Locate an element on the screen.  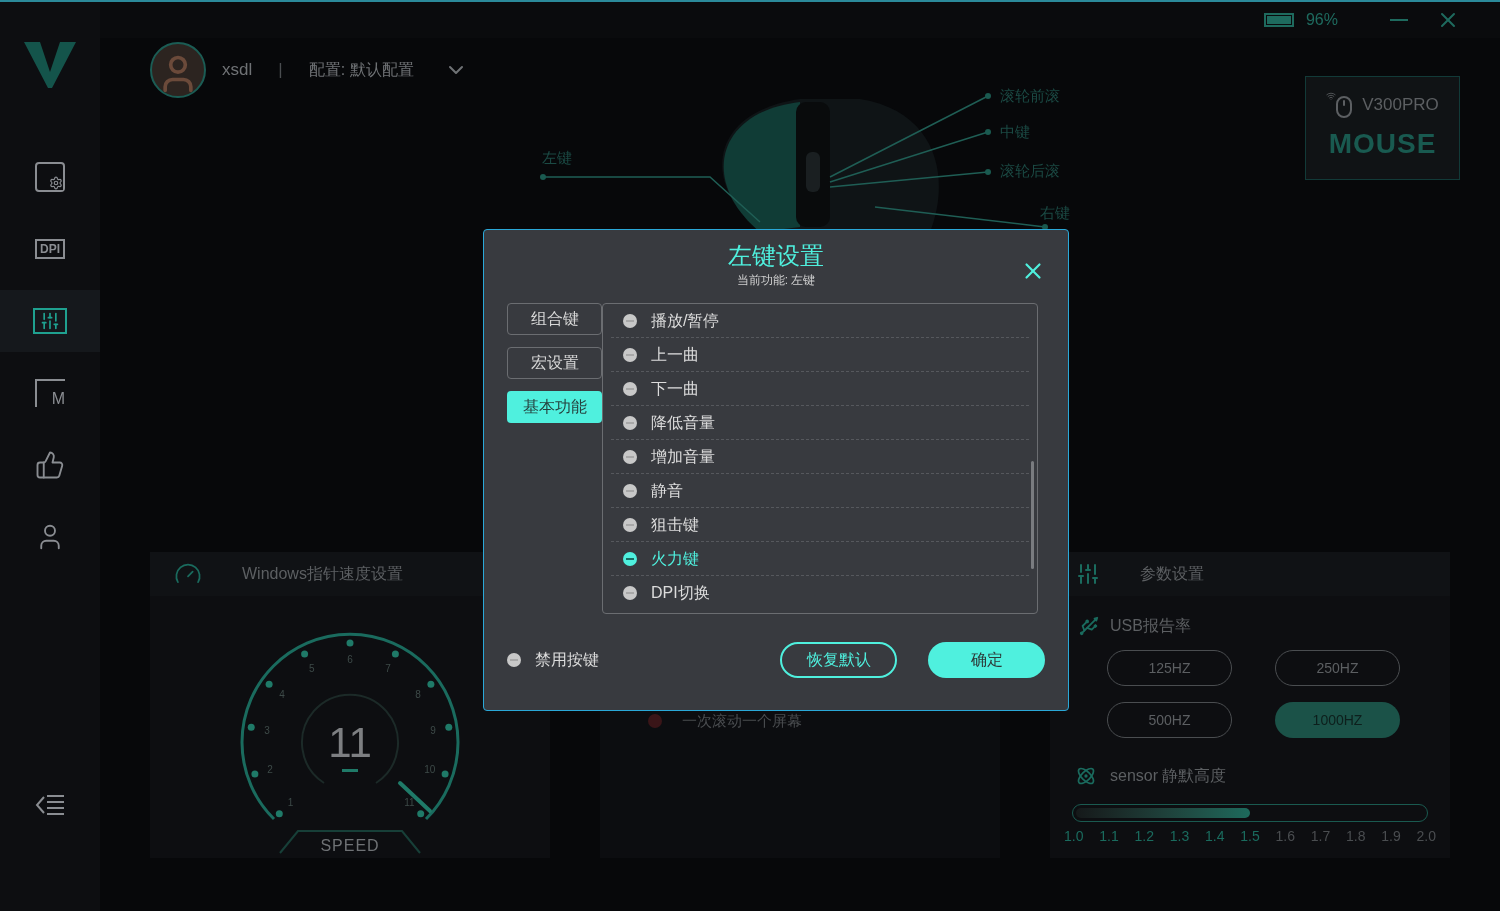
sensor-label: sensor 静默高度 is located at coordinates (1168, 776).